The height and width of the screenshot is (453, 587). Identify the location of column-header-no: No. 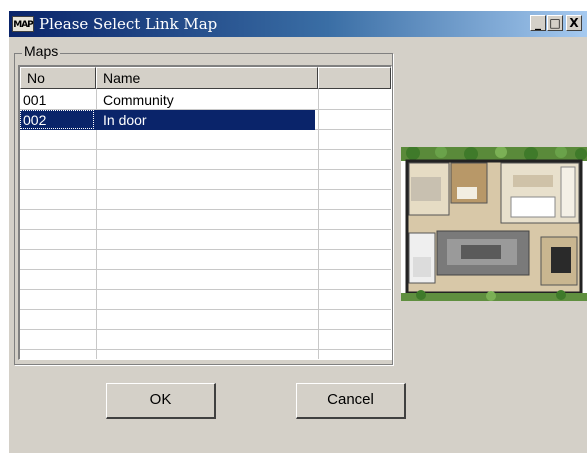
(58, 78).